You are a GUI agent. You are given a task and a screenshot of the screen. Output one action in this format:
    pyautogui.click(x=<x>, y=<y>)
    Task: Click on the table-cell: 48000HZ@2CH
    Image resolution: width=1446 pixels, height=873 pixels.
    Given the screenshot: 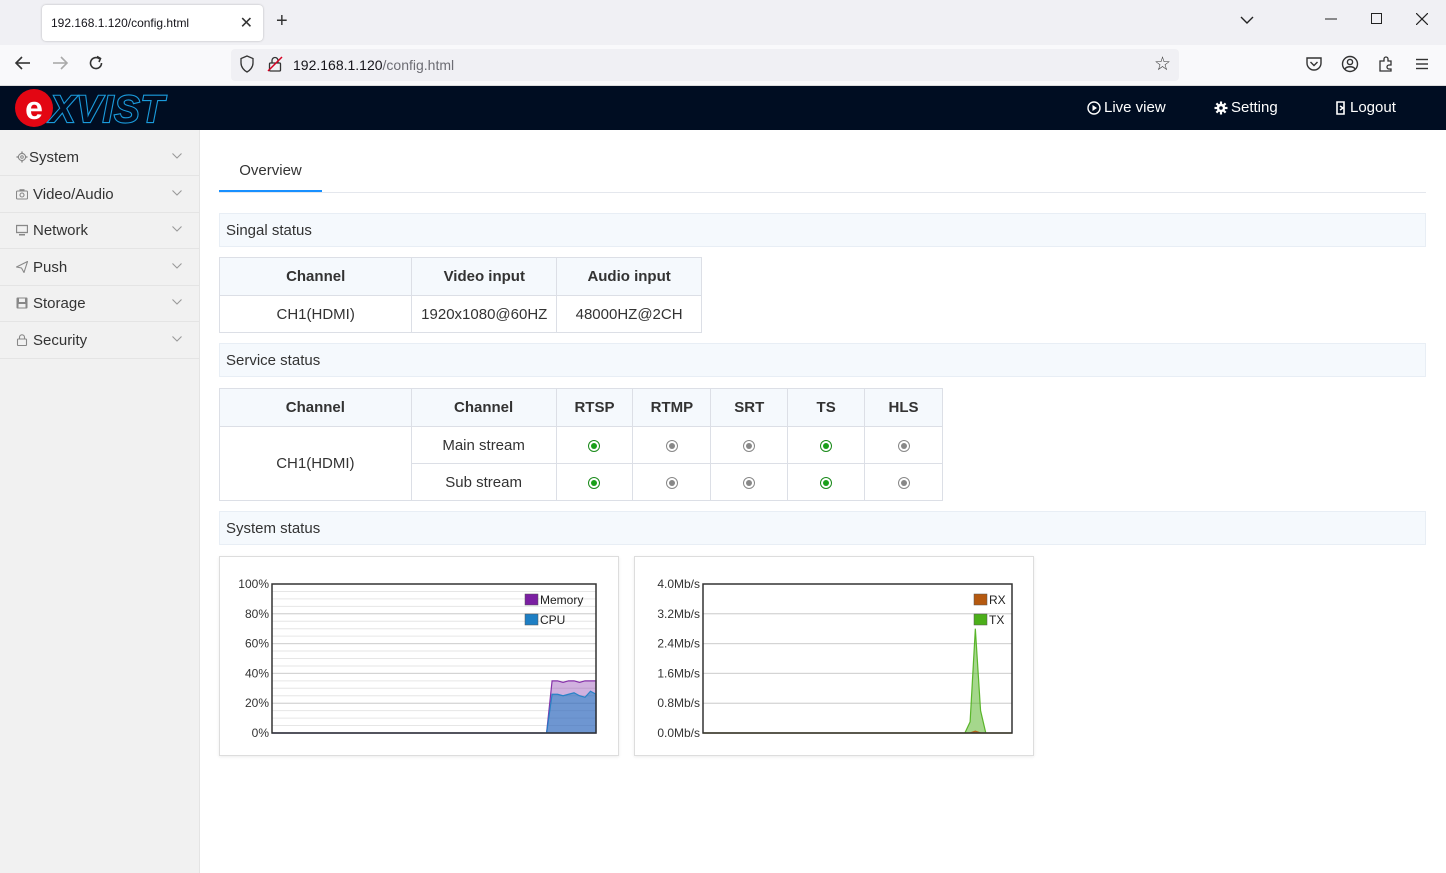 What is the action you would take?
    pyautogui.click(x=629, y=314)
    